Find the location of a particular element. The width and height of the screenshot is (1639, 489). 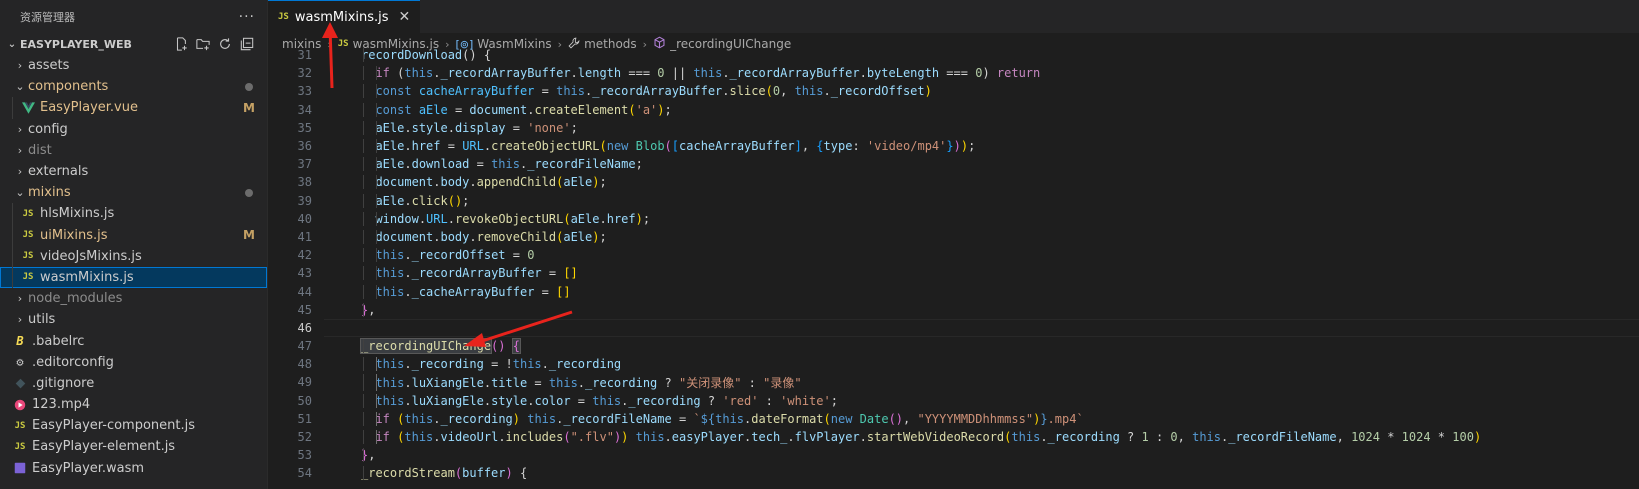

code-line: 46 is located at coordinates (953, 327).